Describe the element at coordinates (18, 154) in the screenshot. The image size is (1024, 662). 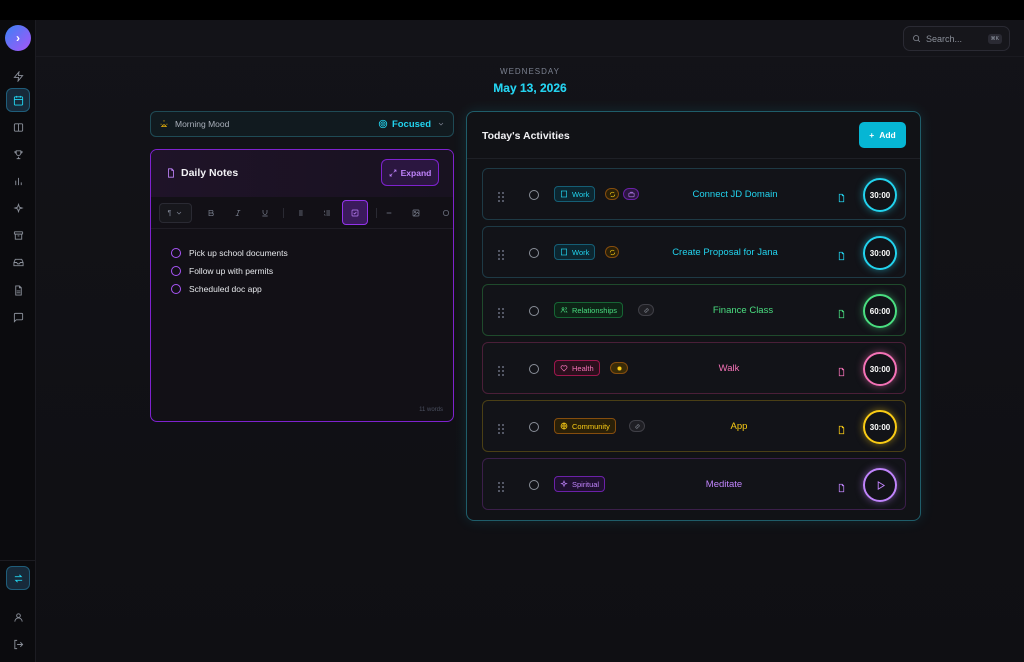
I see `trophy-icon` at that location.